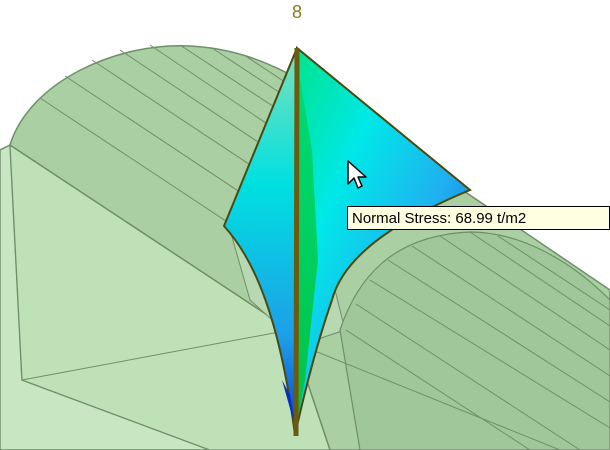 This screenshot has width=610, height=450. What do you see at coordinates (296, 12) in the screenshot?
I see `node-number-label: 8` at bounding box center [296, 12].